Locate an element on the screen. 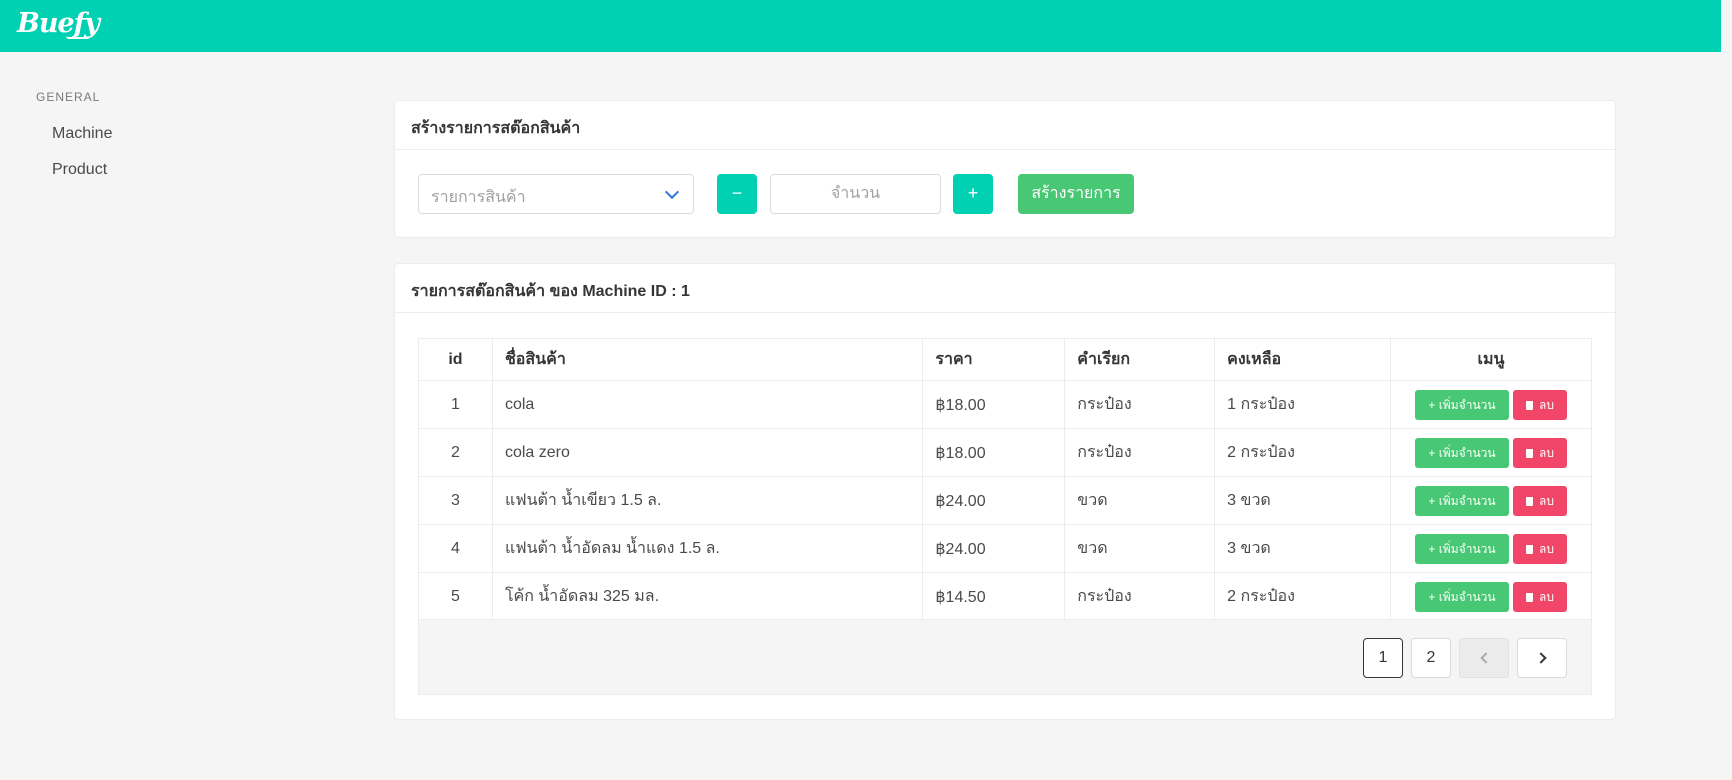 This screenshot has width=1732, height=780. page-1-button: 1 is located at coordinates (1383, 658).